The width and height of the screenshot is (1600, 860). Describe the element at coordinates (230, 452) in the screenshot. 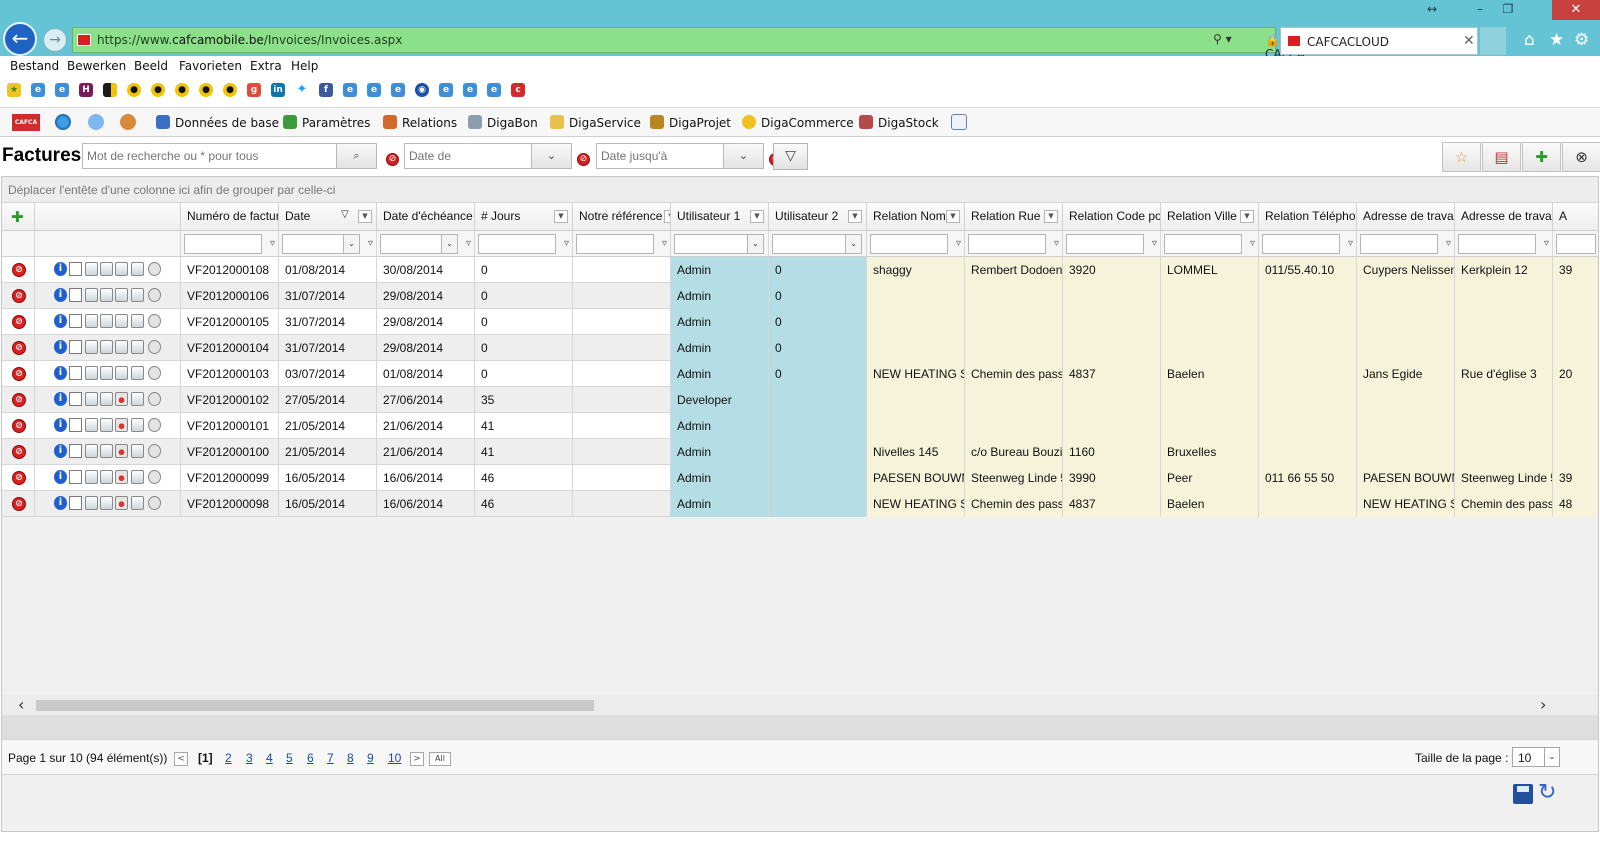

I see `cell-invoice-number: VF2012000100` at that location.